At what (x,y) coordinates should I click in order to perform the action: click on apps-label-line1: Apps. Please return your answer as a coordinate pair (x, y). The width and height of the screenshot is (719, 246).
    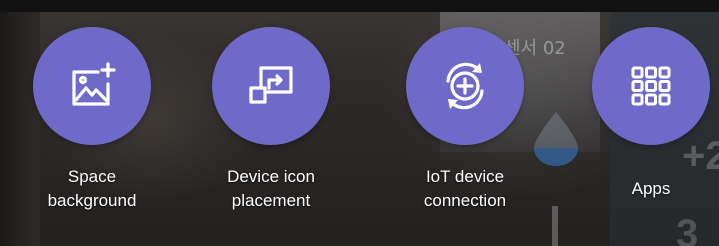
    Looking at the image, I should click on (651, 188).